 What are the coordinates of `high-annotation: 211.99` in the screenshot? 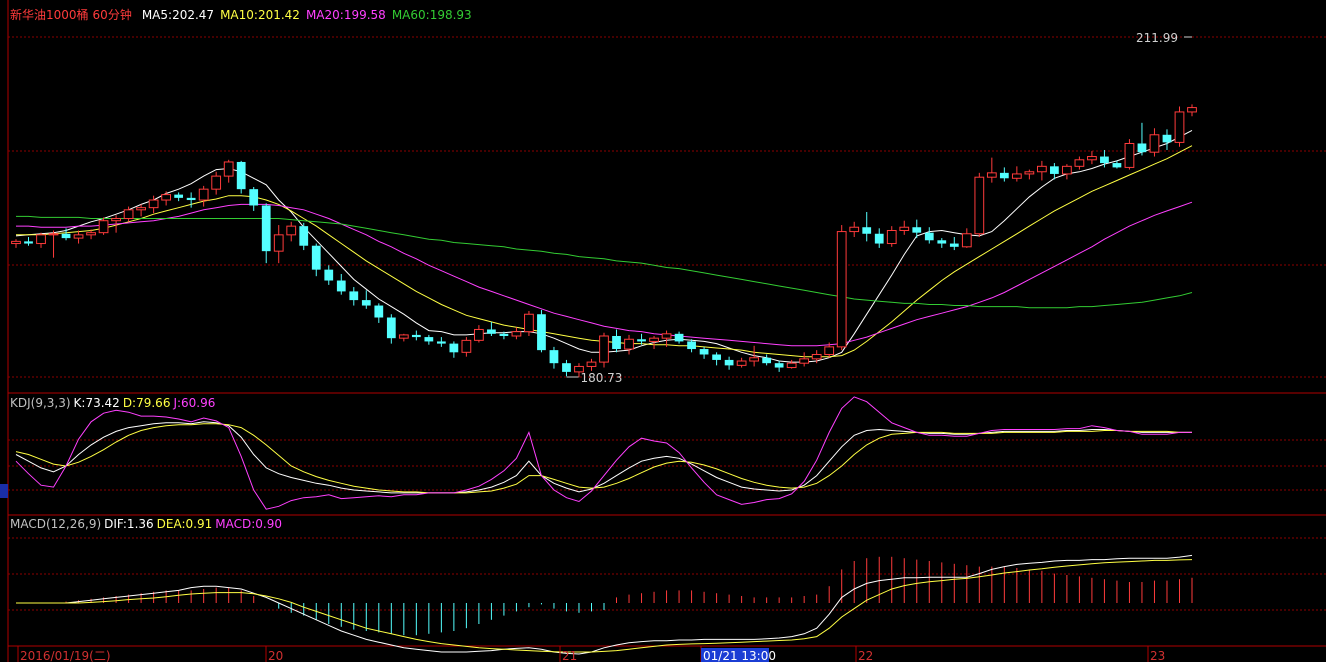 It's located at (1157, 38).